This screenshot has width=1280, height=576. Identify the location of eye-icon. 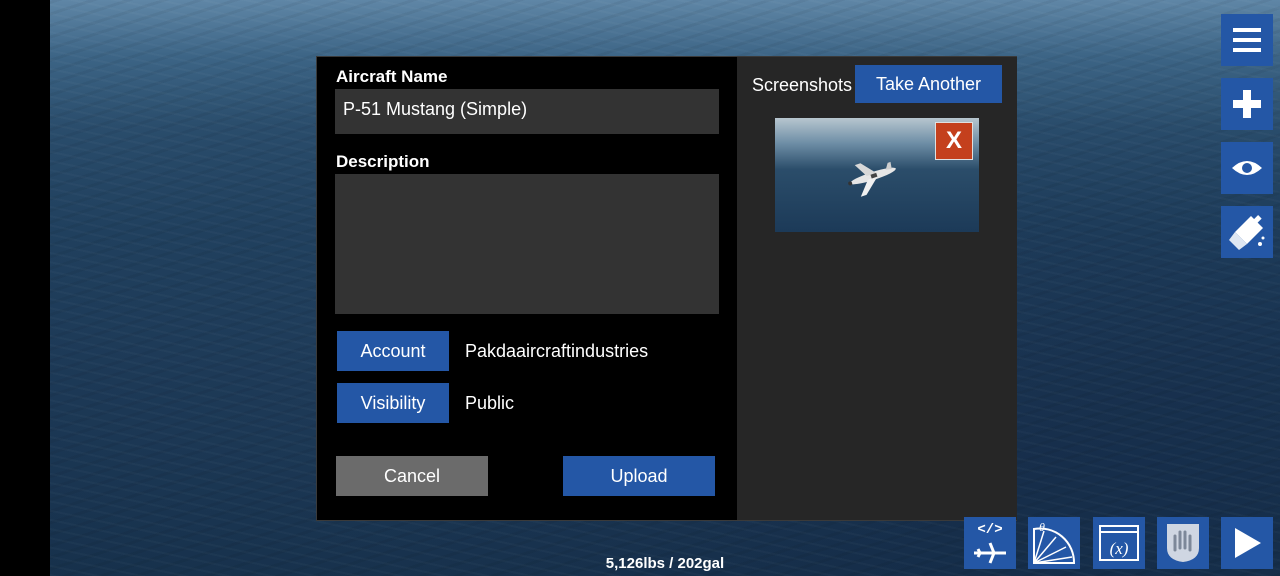
(1247, 168).